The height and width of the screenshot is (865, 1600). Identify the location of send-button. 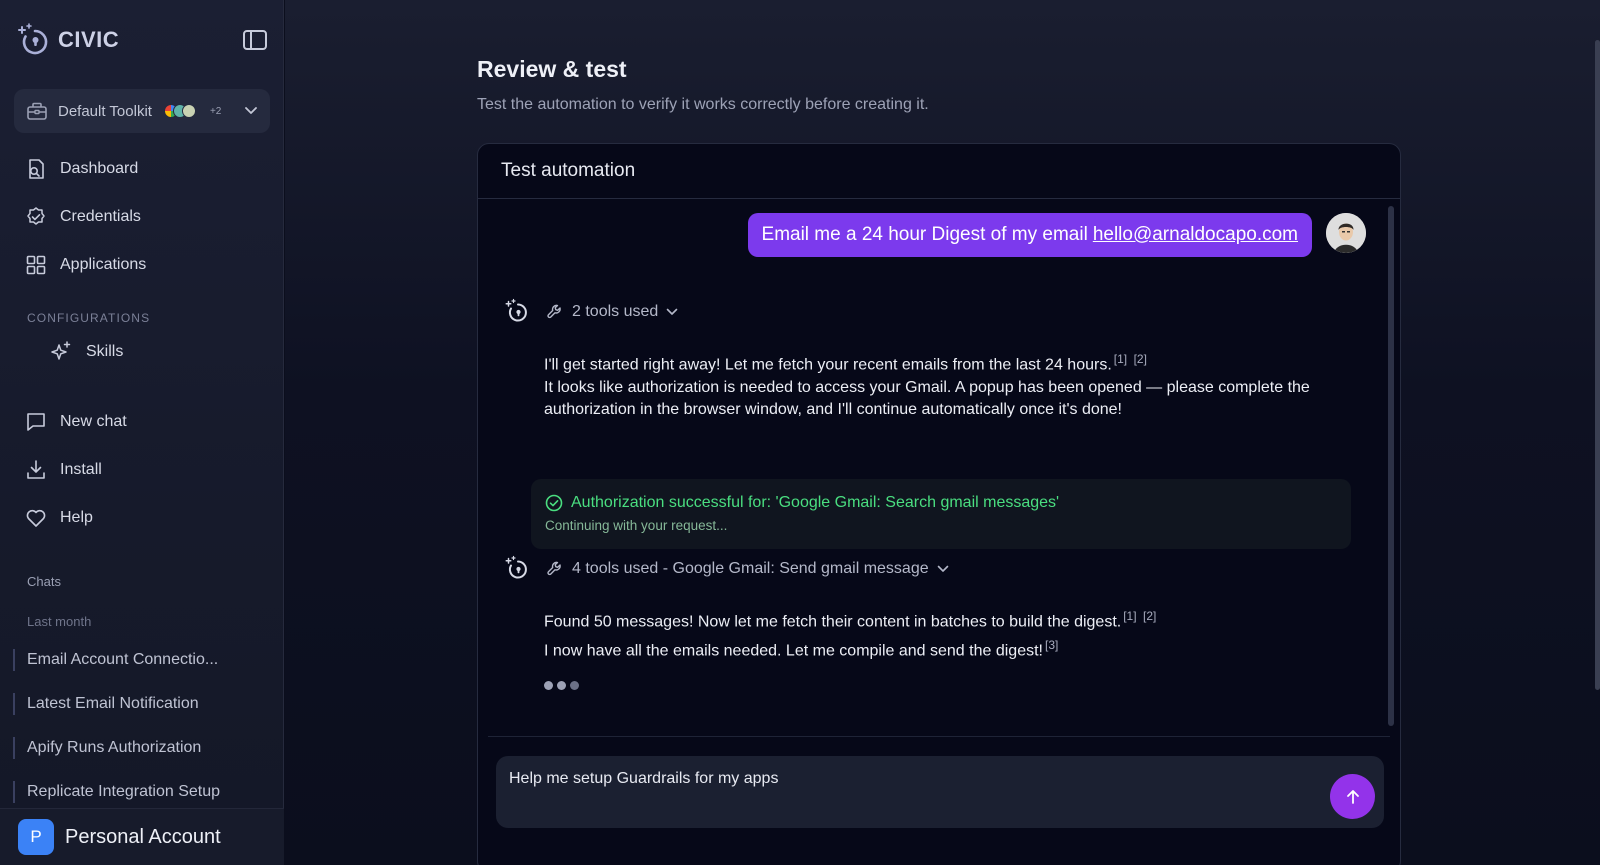
(1352, 796).